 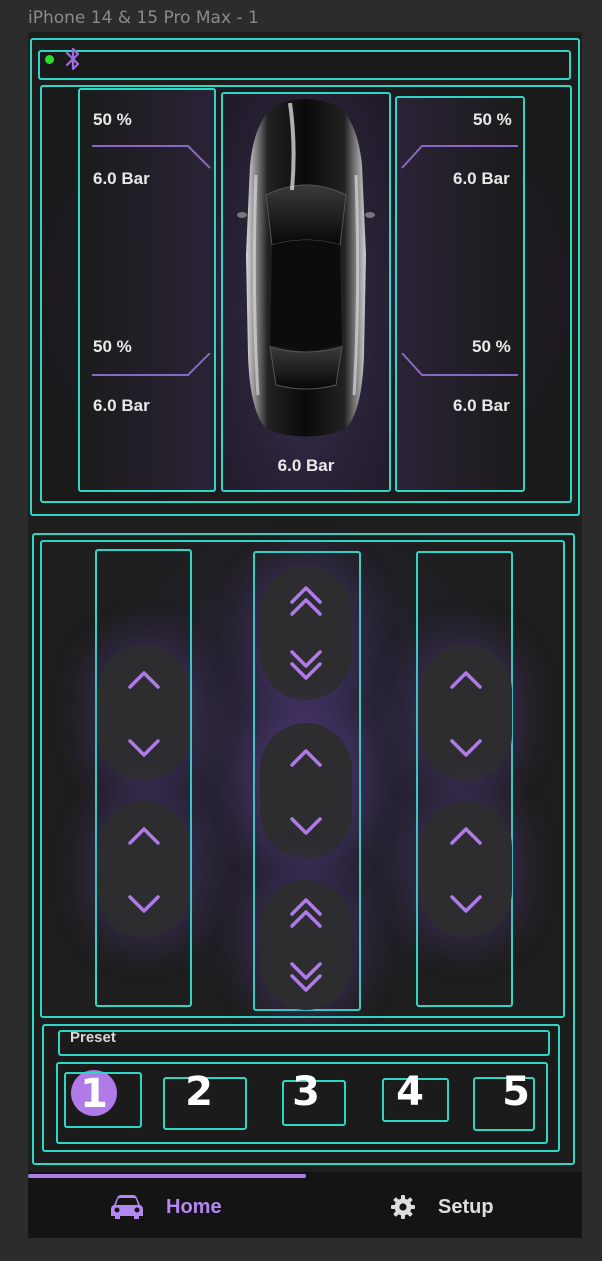 What do you see at coordinates (466, 713) in the screenshot?
I see `front-right-control` at bounding box center [466, 713].